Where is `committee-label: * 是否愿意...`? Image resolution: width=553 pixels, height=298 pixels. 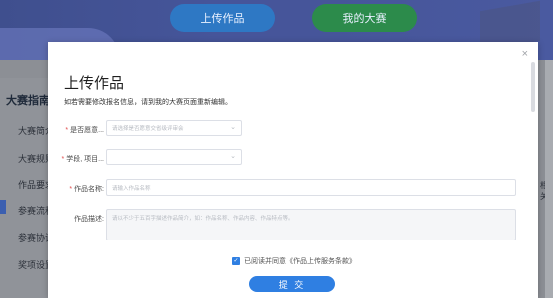 committee-label: * 是否愿意... is located at coordinates (84, 130).